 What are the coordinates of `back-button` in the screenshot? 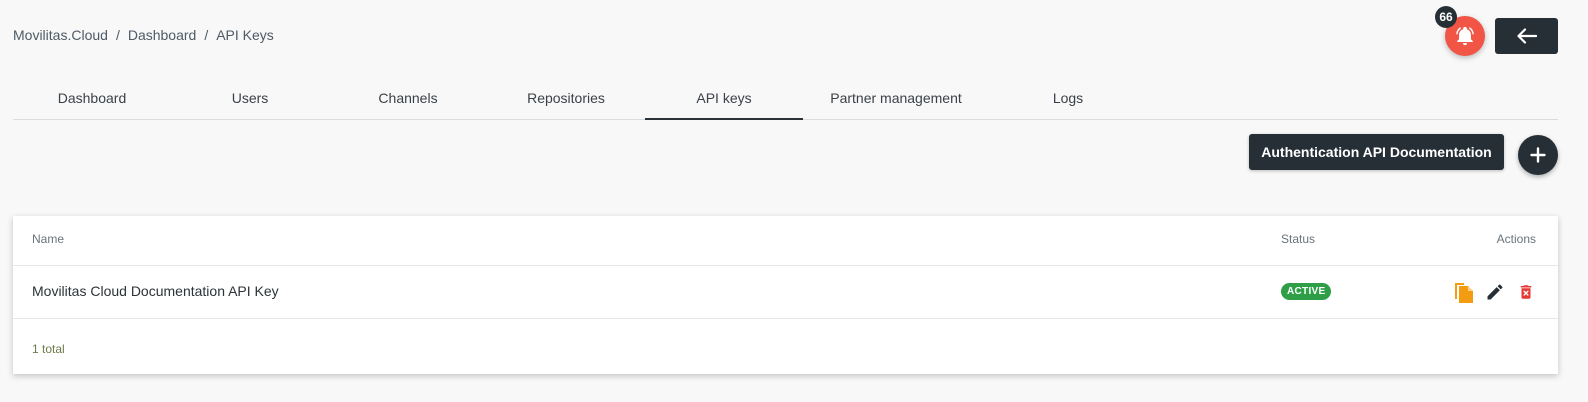 It's located at (1526, 36).